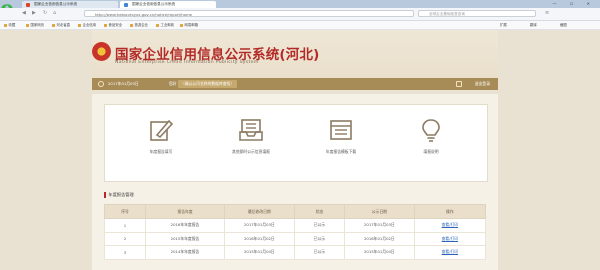 Image resolution: width=600 pixels, height=270 pixels. Describe the element at coordinates (125, 238) in the screenshot. I see `cell-index: 2` at that location.